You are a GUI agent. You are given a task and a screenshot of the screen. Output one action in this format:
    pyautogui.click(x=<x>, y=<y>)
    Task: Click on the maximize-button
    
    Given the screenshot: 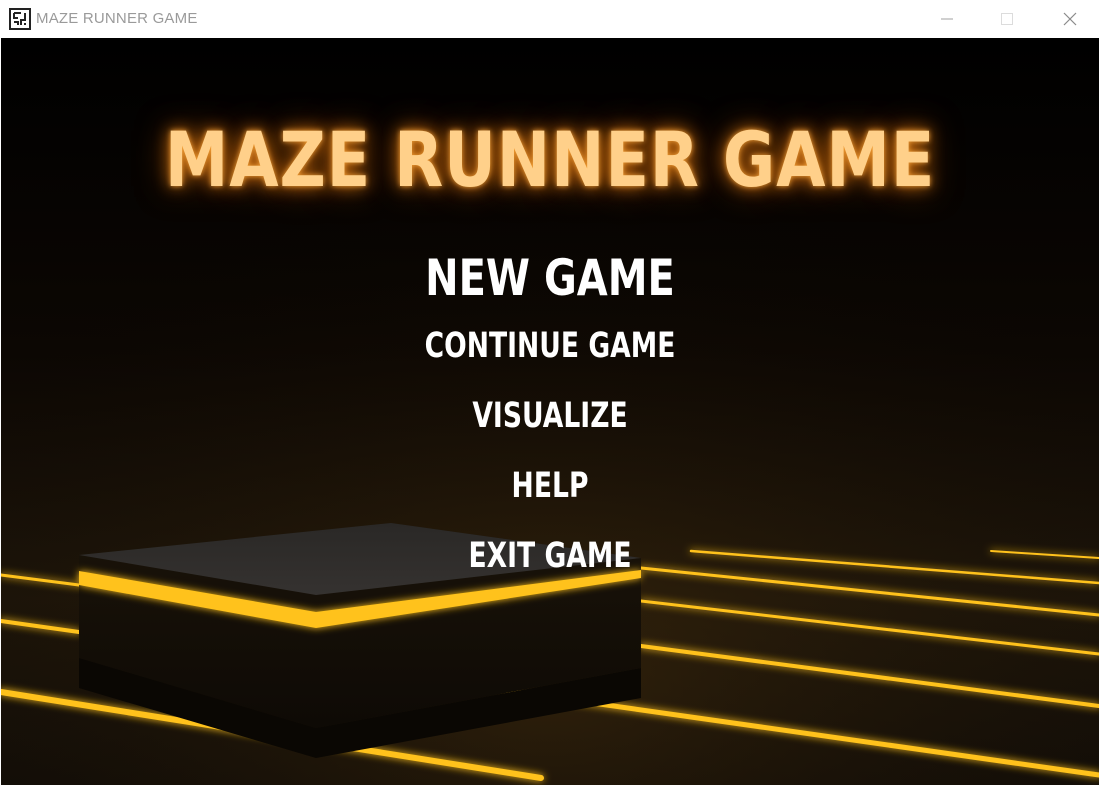 What is the action you would take?
    pyautogui.click(x=1007, y=19)
    